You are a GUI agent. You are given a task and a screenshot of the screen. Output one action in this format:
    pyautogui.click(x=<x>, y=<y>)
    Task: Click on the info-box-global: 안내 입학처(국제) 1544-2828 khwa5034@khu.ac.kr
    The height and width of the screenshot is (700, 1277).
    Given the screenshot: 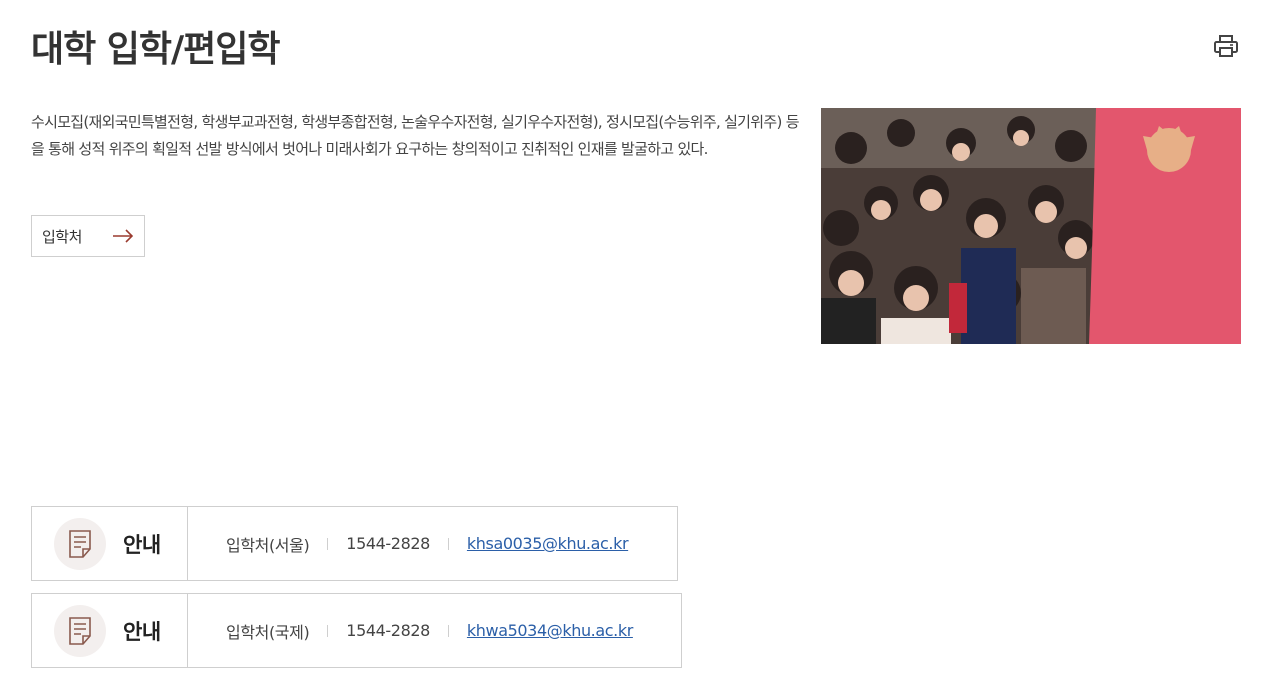 What is the action you would take?
    pyautogui.click(x=356, y=630)
    